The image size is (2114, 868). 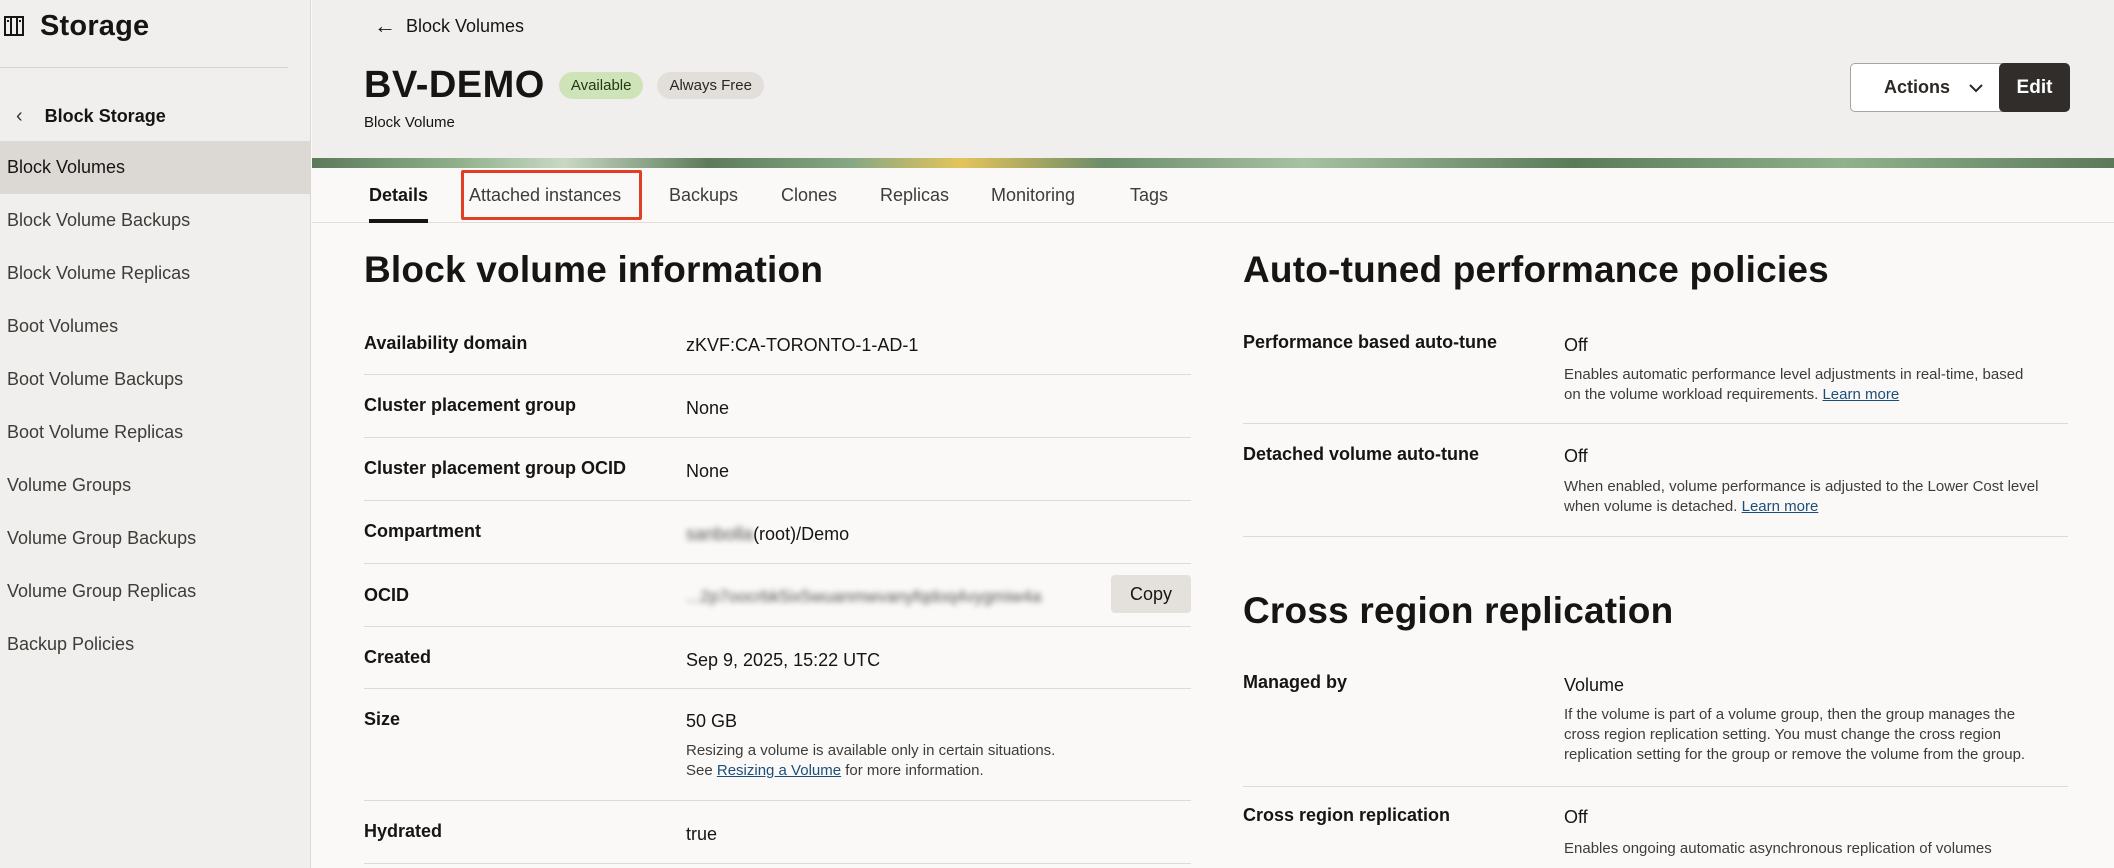 What do you see at coordinates (701, 770) in the screenshot?
I see `size-help-prefix: See` at bounding box center [701, 770].